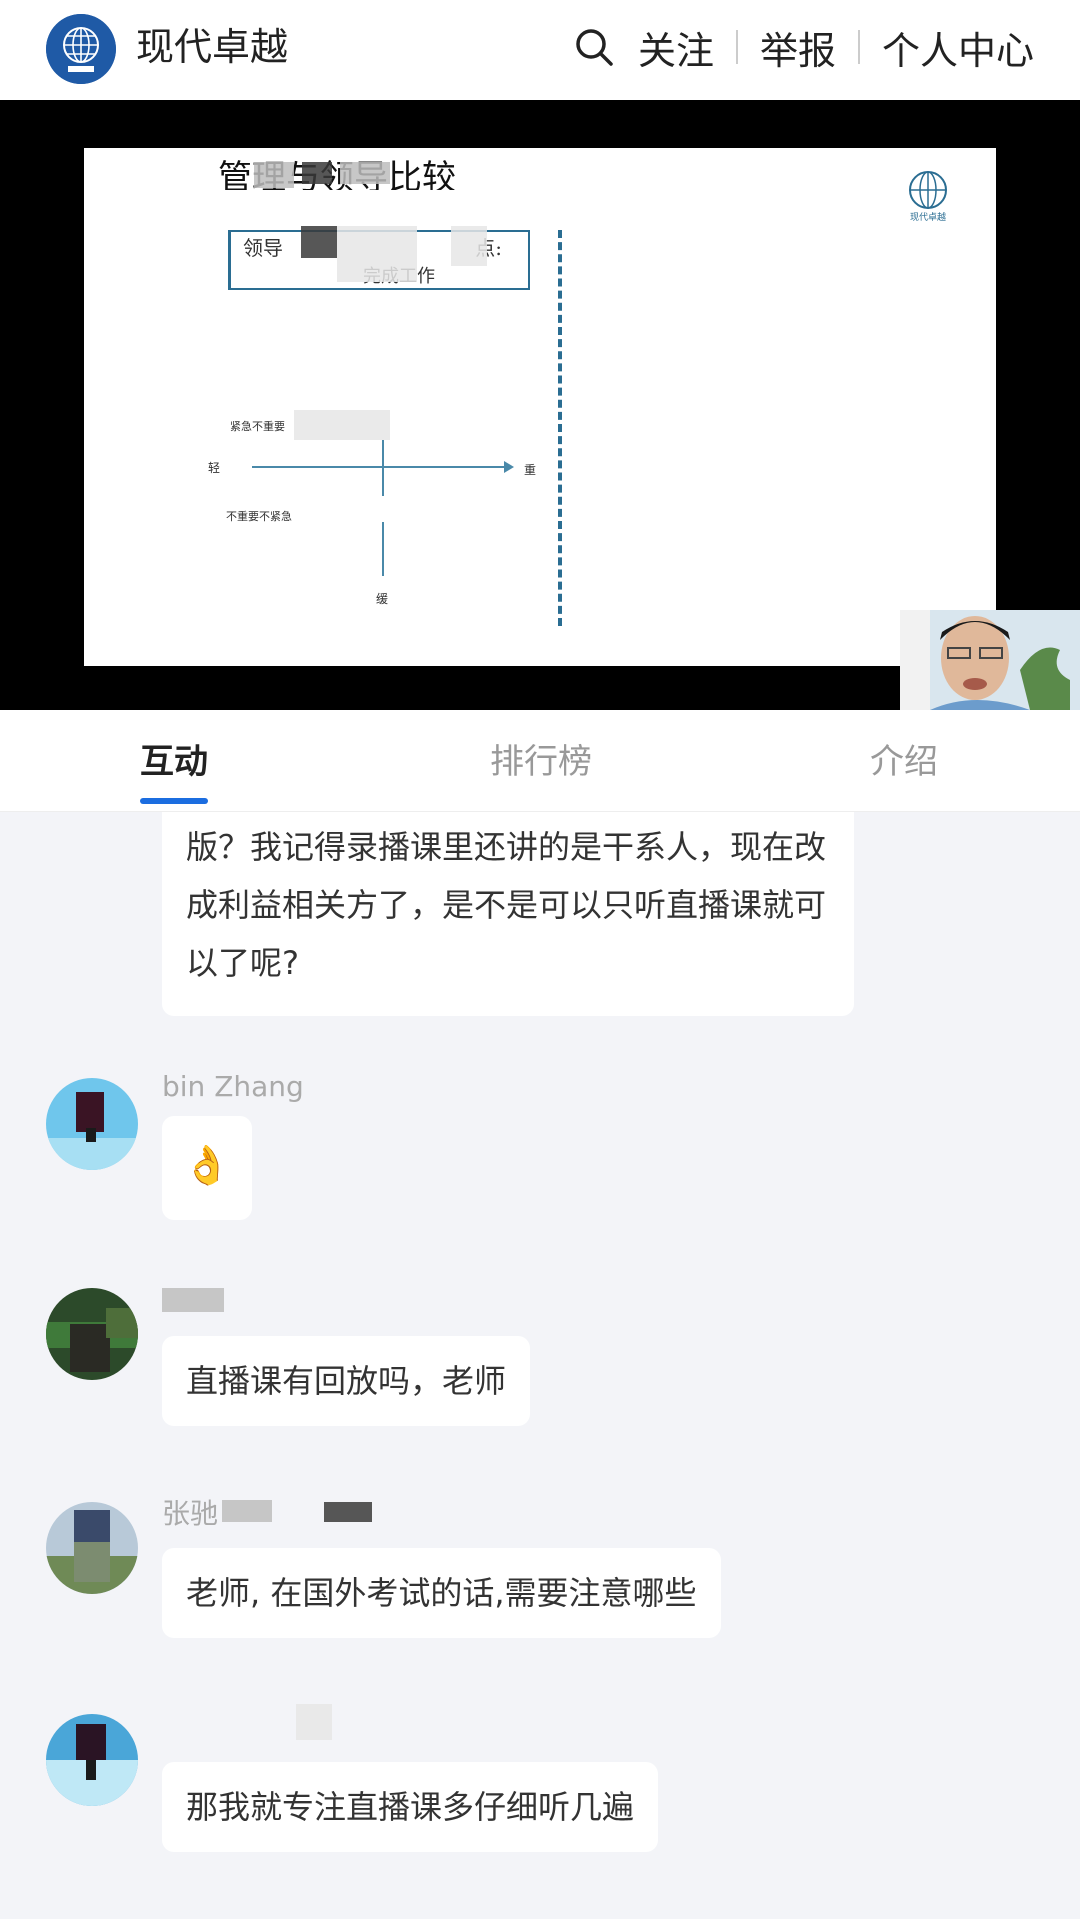 The height and width of the screenshot is (1919, 1080). I want to click on username: bin Zhang, so click(233, 1086).